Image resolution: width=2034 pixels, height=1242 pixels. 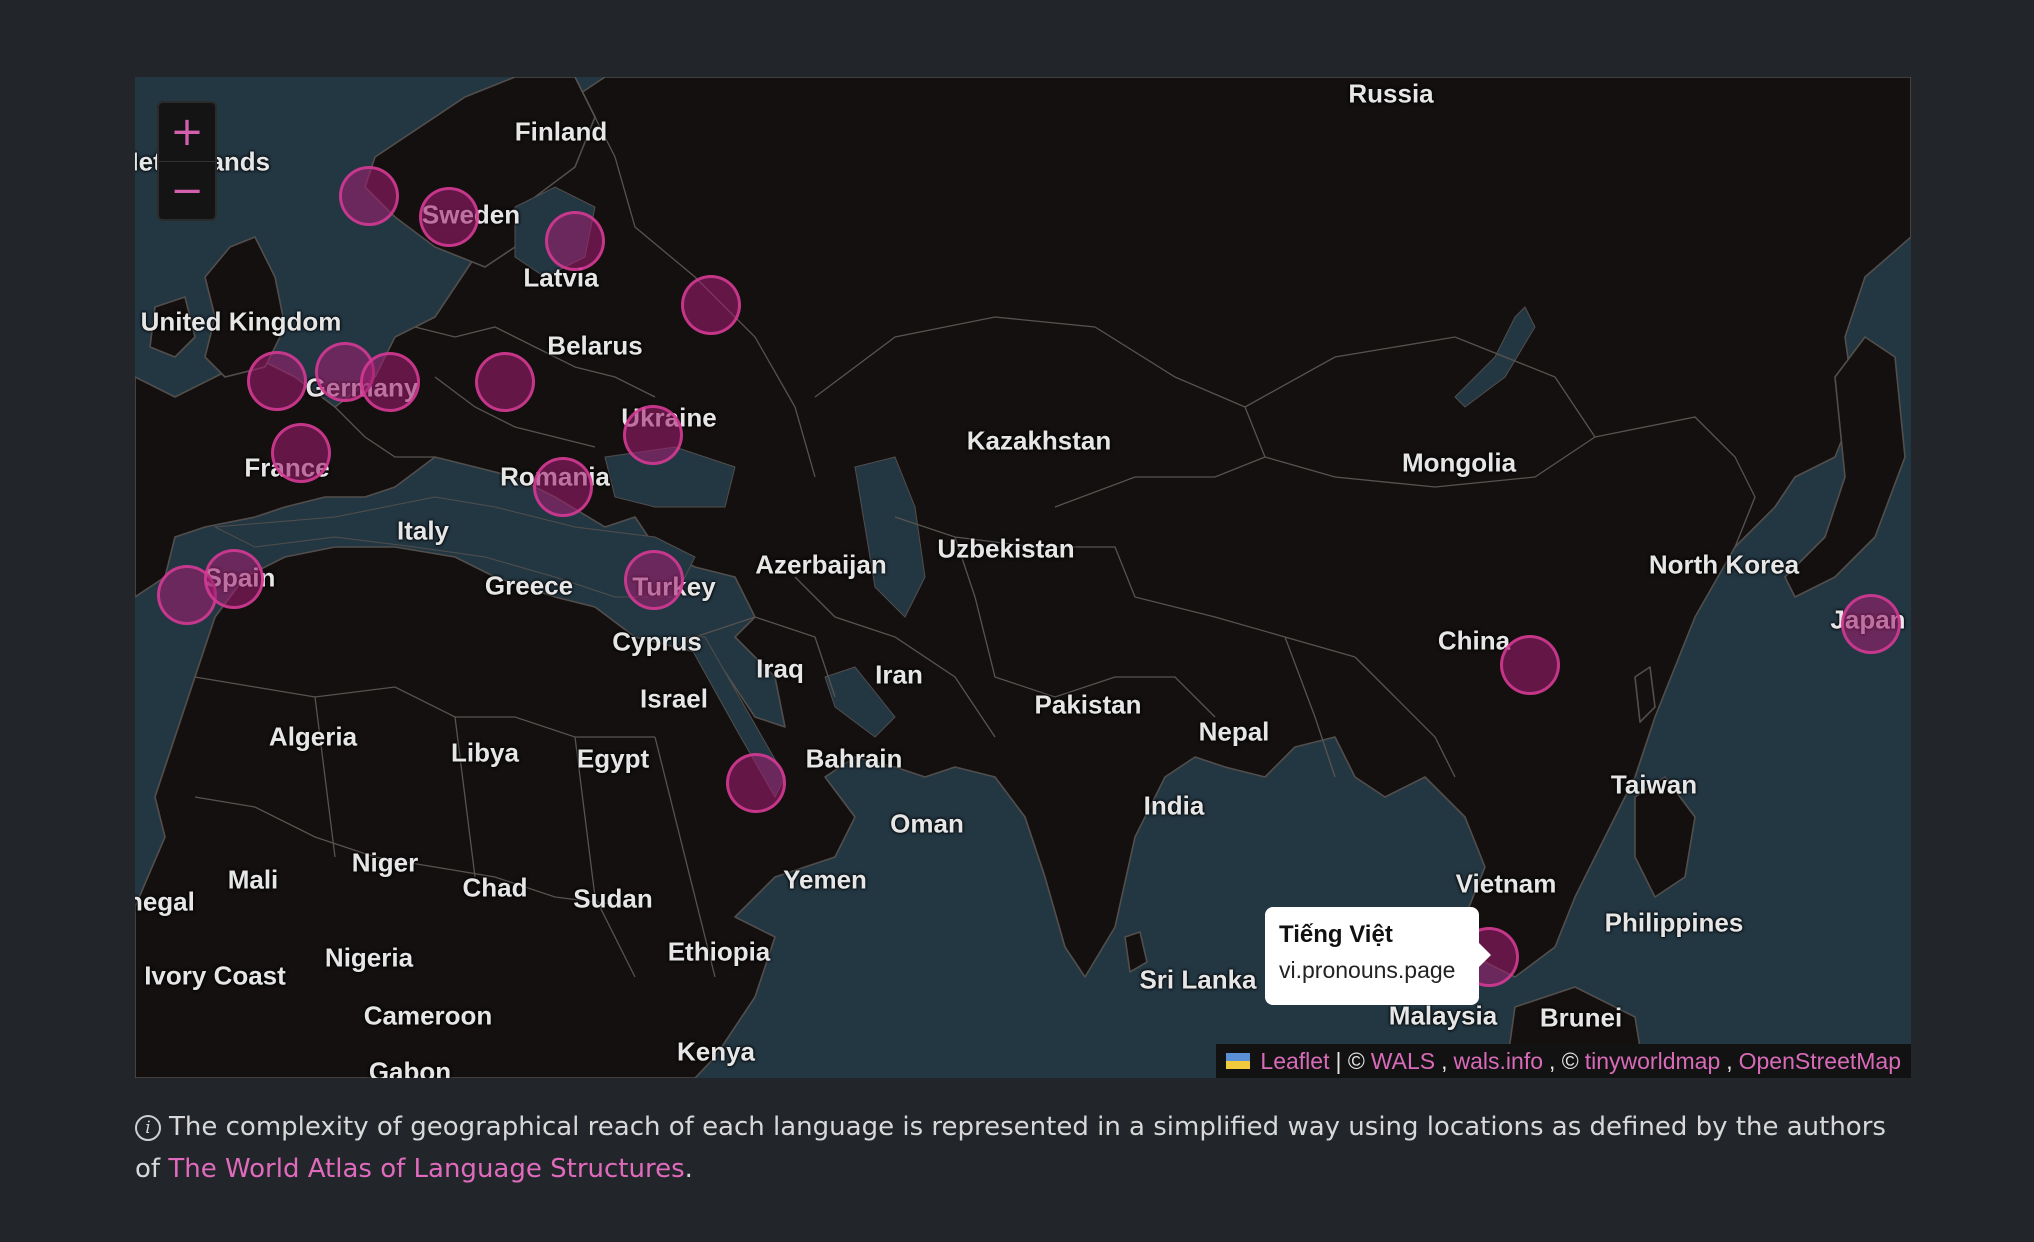 What do you see at coordinates (1294, 1061) in the screenshot?
I see `leaflet-link: Leaflet` at bounding box center [1294, 1061].